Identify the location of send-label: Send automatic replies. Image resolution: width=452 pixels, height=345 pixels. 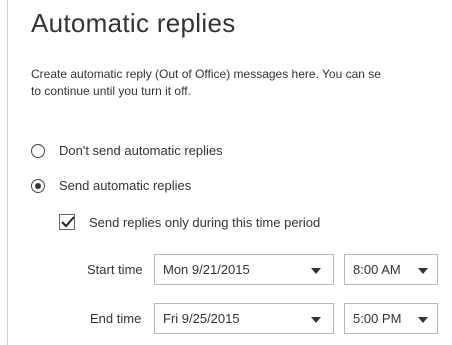
(125, 185).